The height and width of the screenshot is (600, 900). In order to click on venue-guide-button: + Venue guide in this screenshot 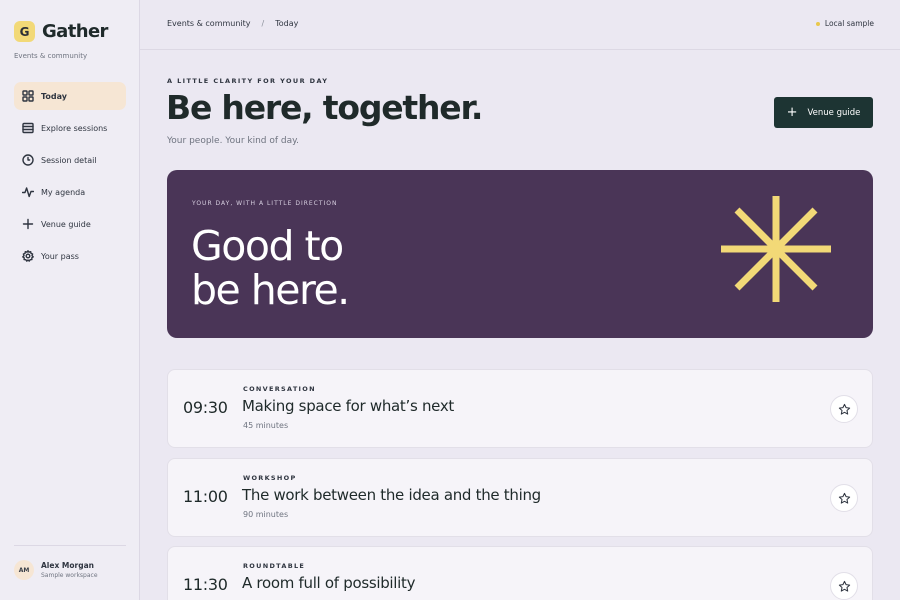, I will do `click(823, 112)`.